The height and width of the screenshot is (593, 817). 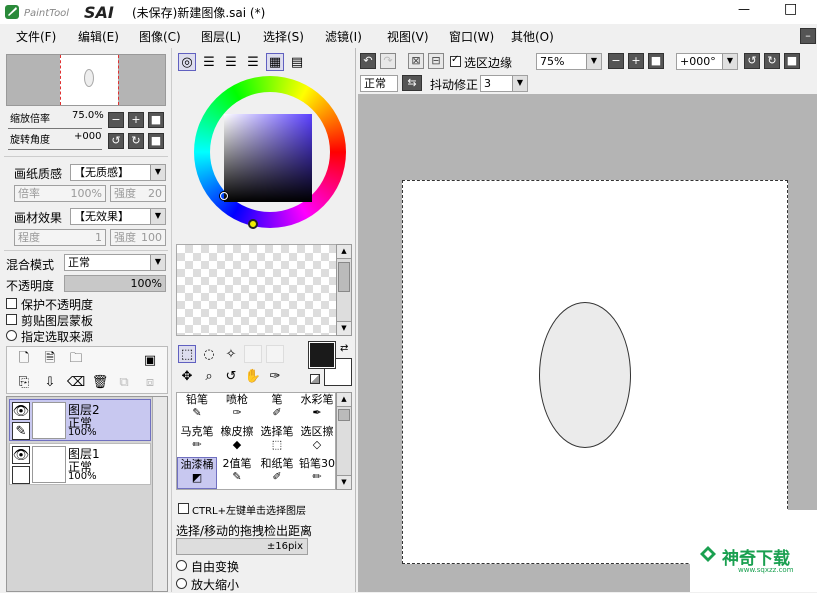 I want to click on clip-mask-checkbox, so click(x=11, y=319).